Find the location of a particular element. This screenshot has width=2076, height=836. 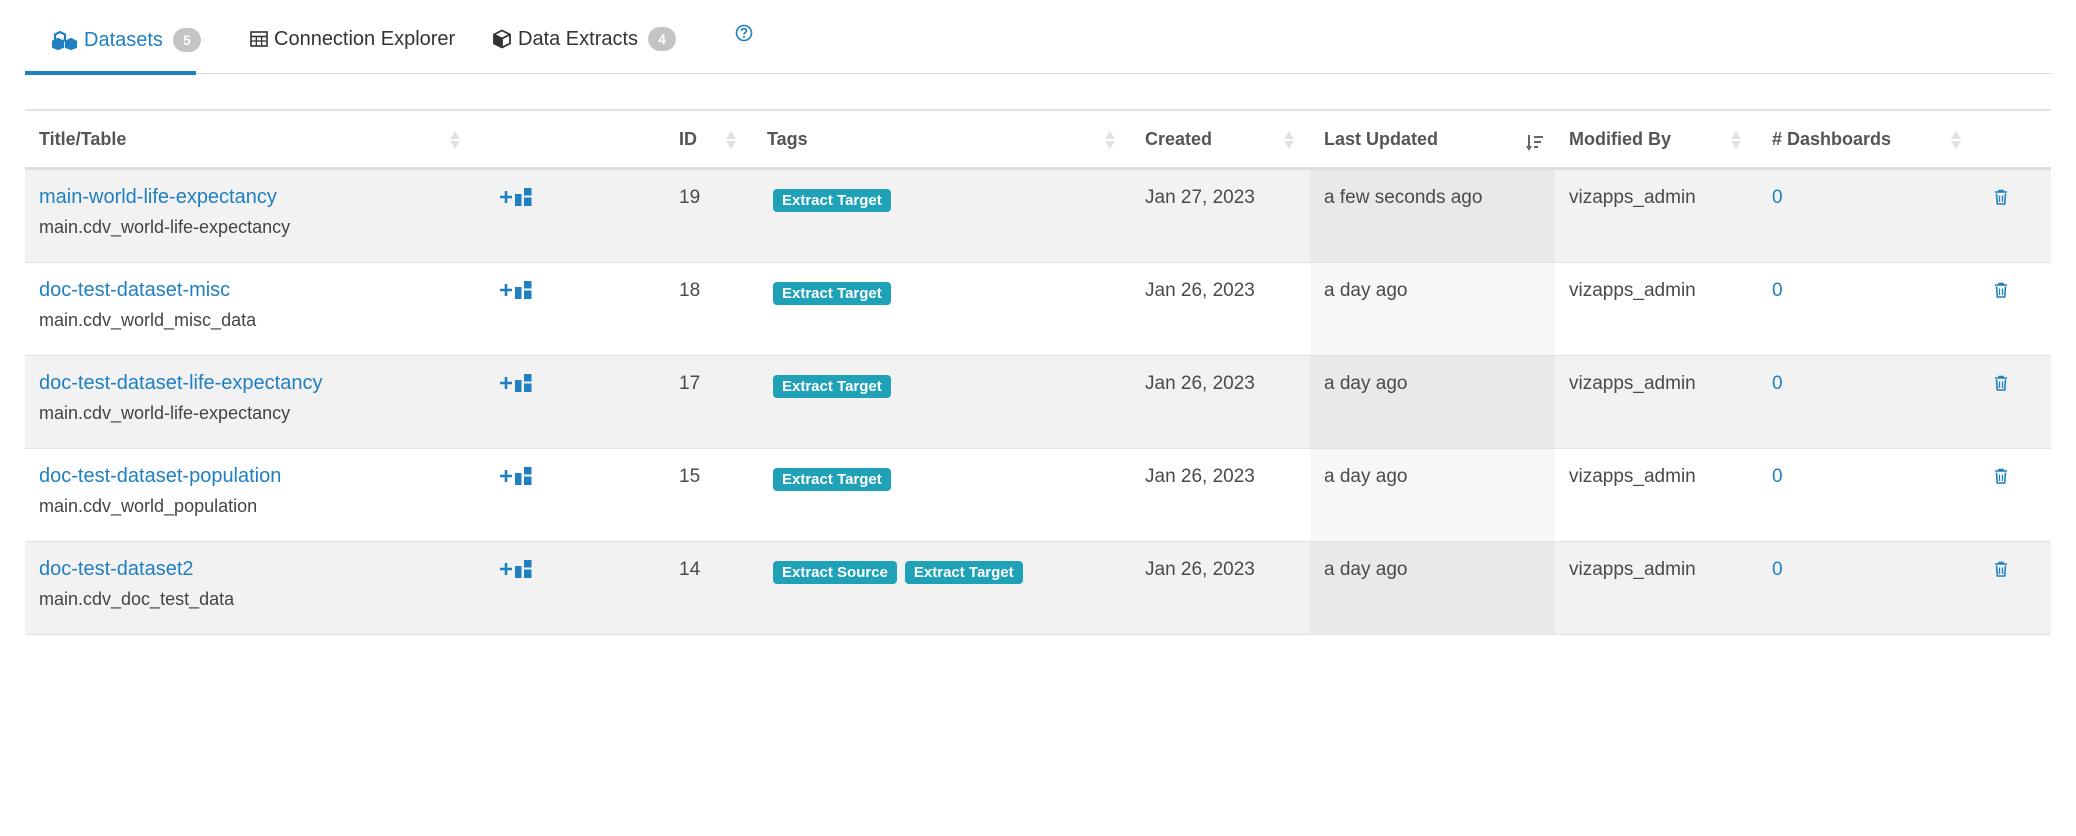

tags-cell: Extract Source Extract Target is located at coordinates (902, 572).